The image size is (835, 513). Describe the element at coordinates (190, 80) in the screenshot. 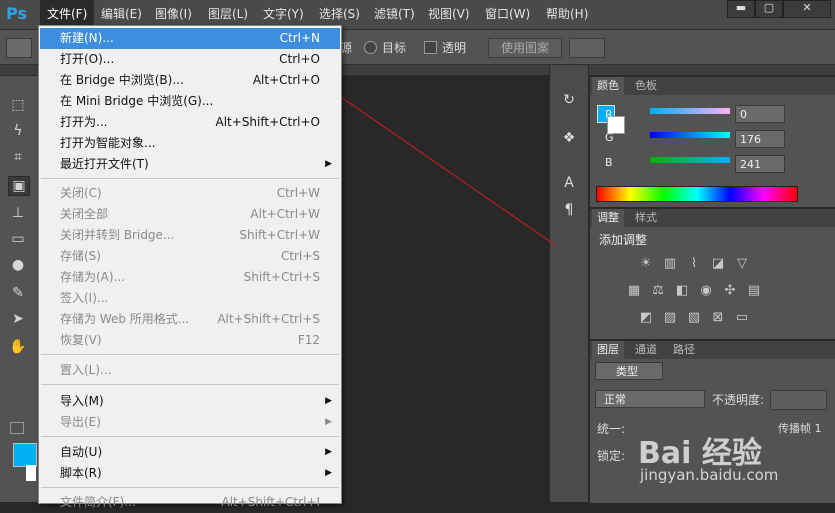

I see `menu-browse-bridge: 在 Bridge 中浏览(B)... Alt+Ctrl+O` at that location.